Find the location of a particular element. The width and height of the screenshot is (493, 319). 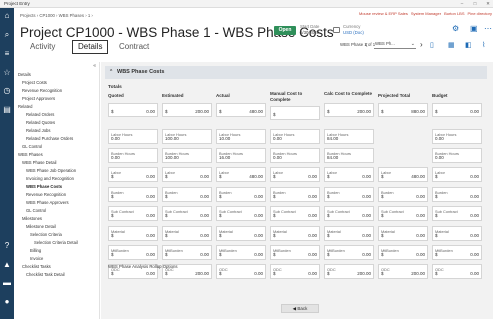

minimize-icon: – is located at coordinates (462, 4).